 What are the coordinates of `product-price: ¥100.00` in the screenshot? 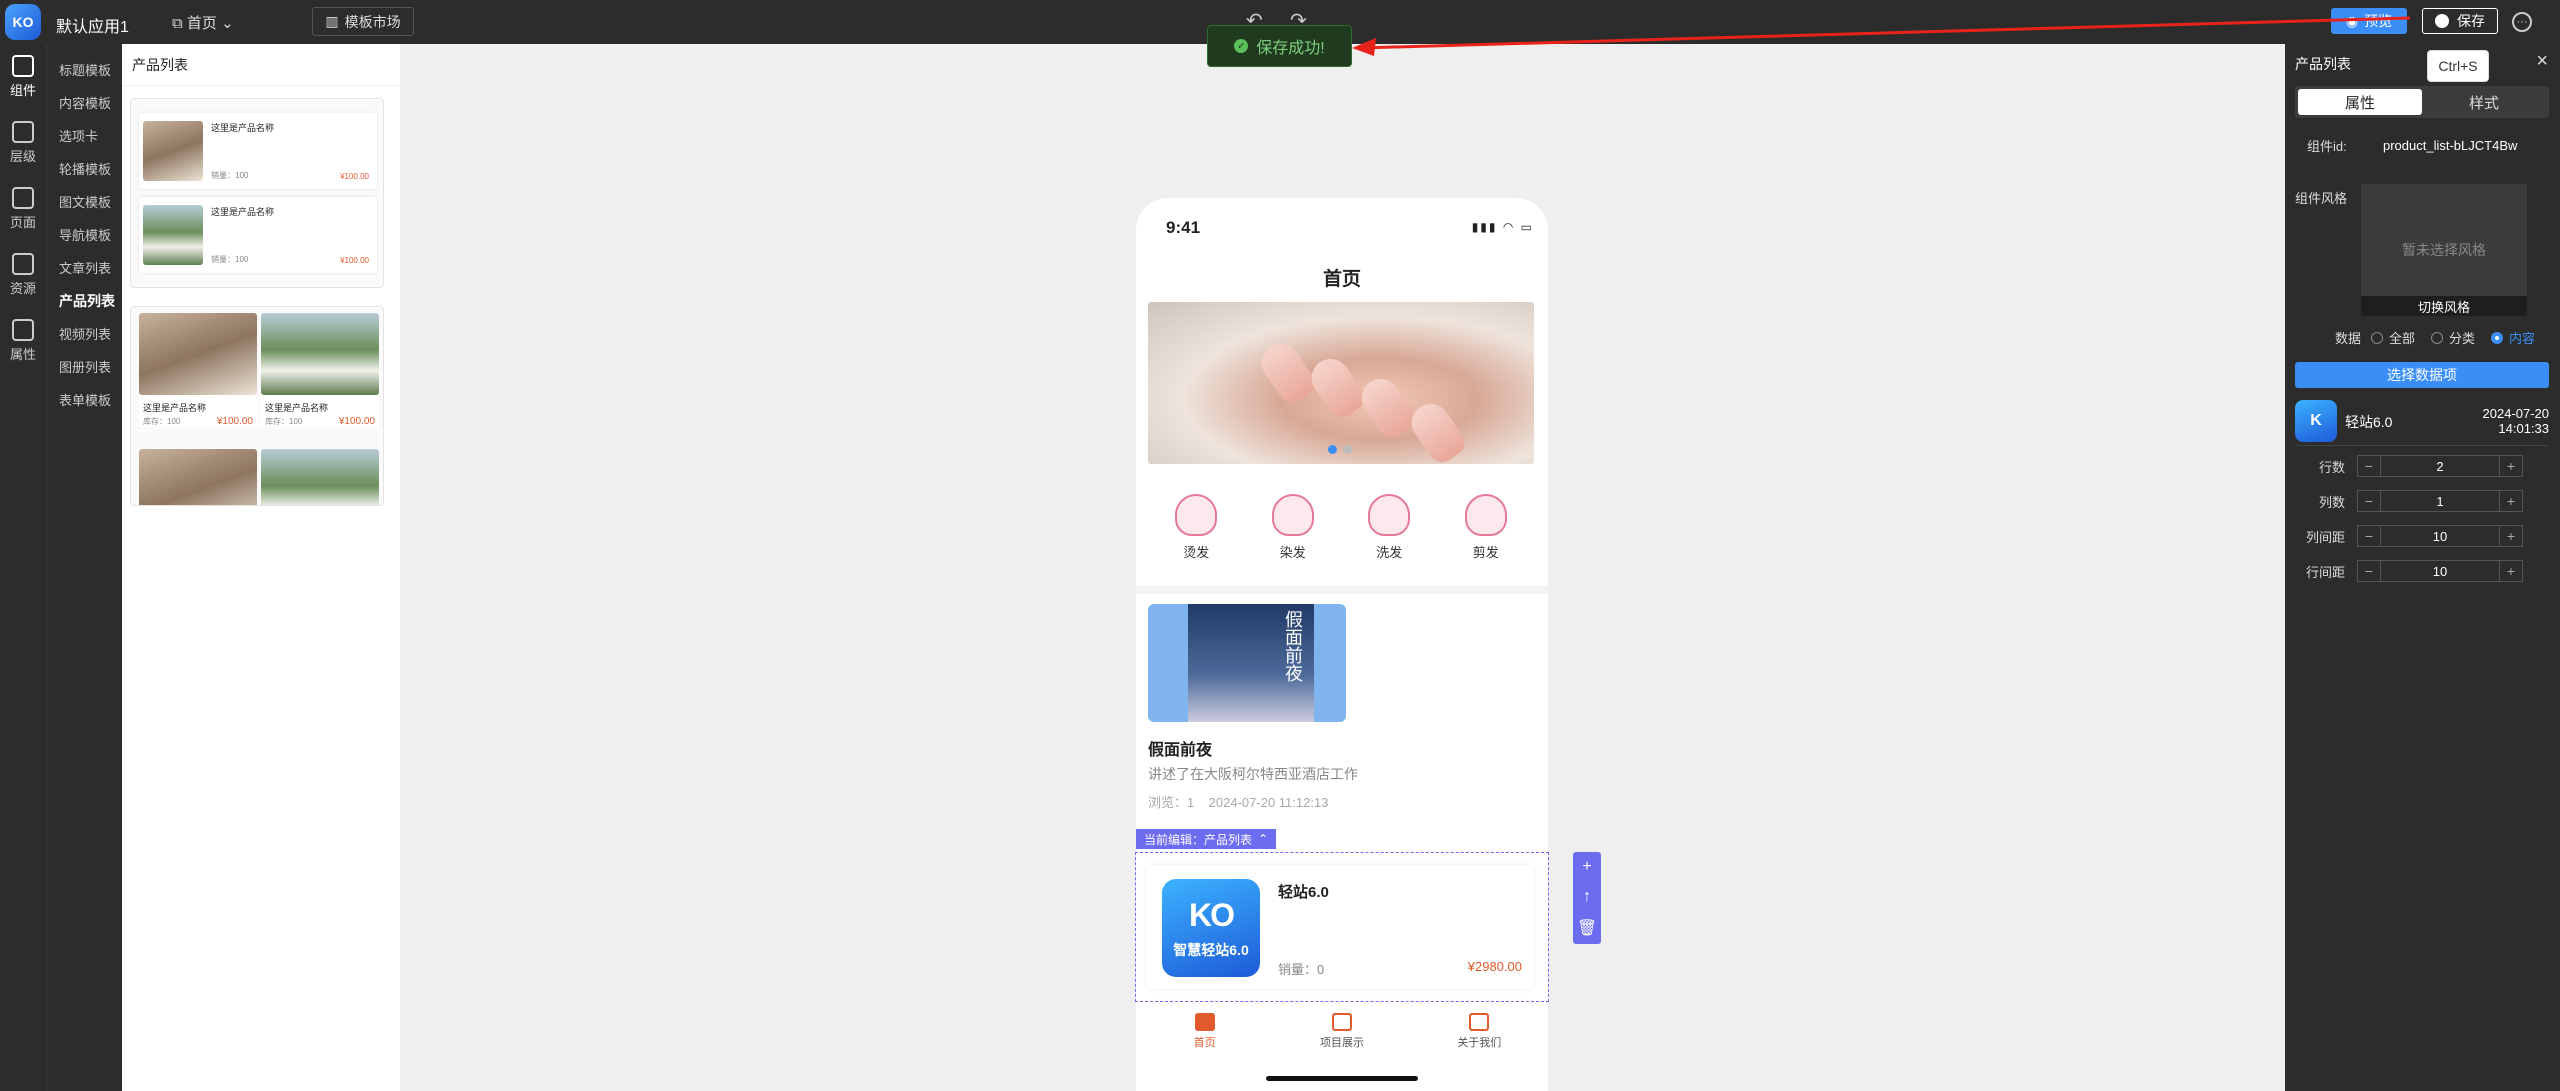 It's located at (354, 176).